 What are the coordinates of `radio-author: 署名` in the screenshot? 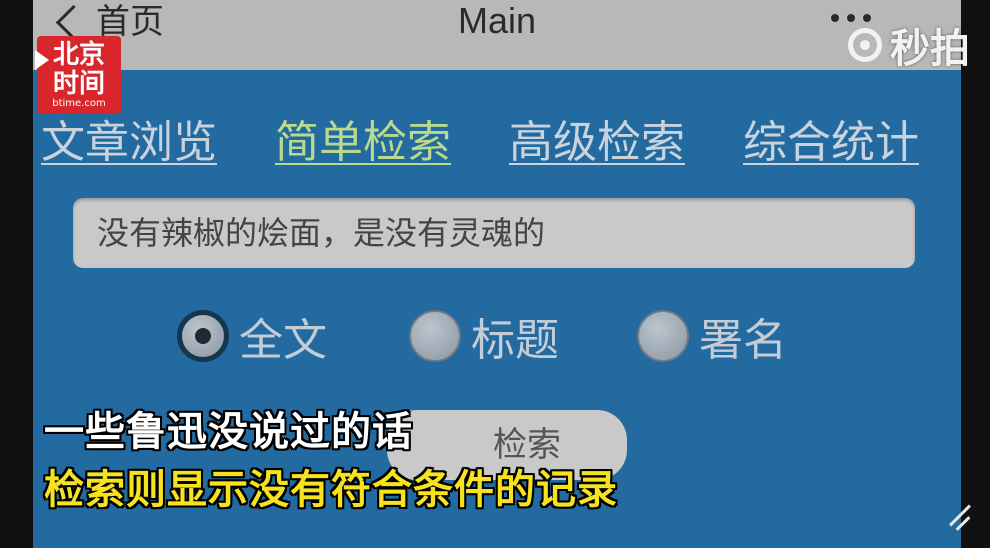 It's located at (712, 336).